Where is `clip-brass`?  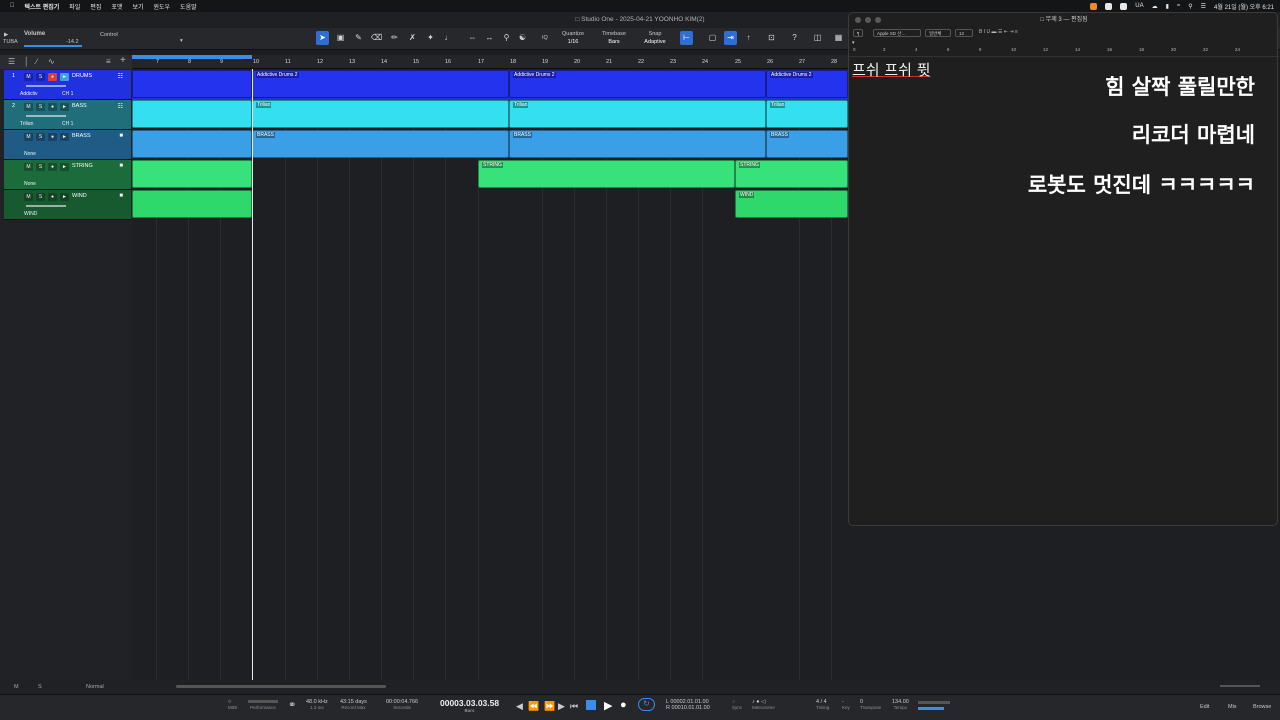
clip-brass is located at coordinates (192, 144).